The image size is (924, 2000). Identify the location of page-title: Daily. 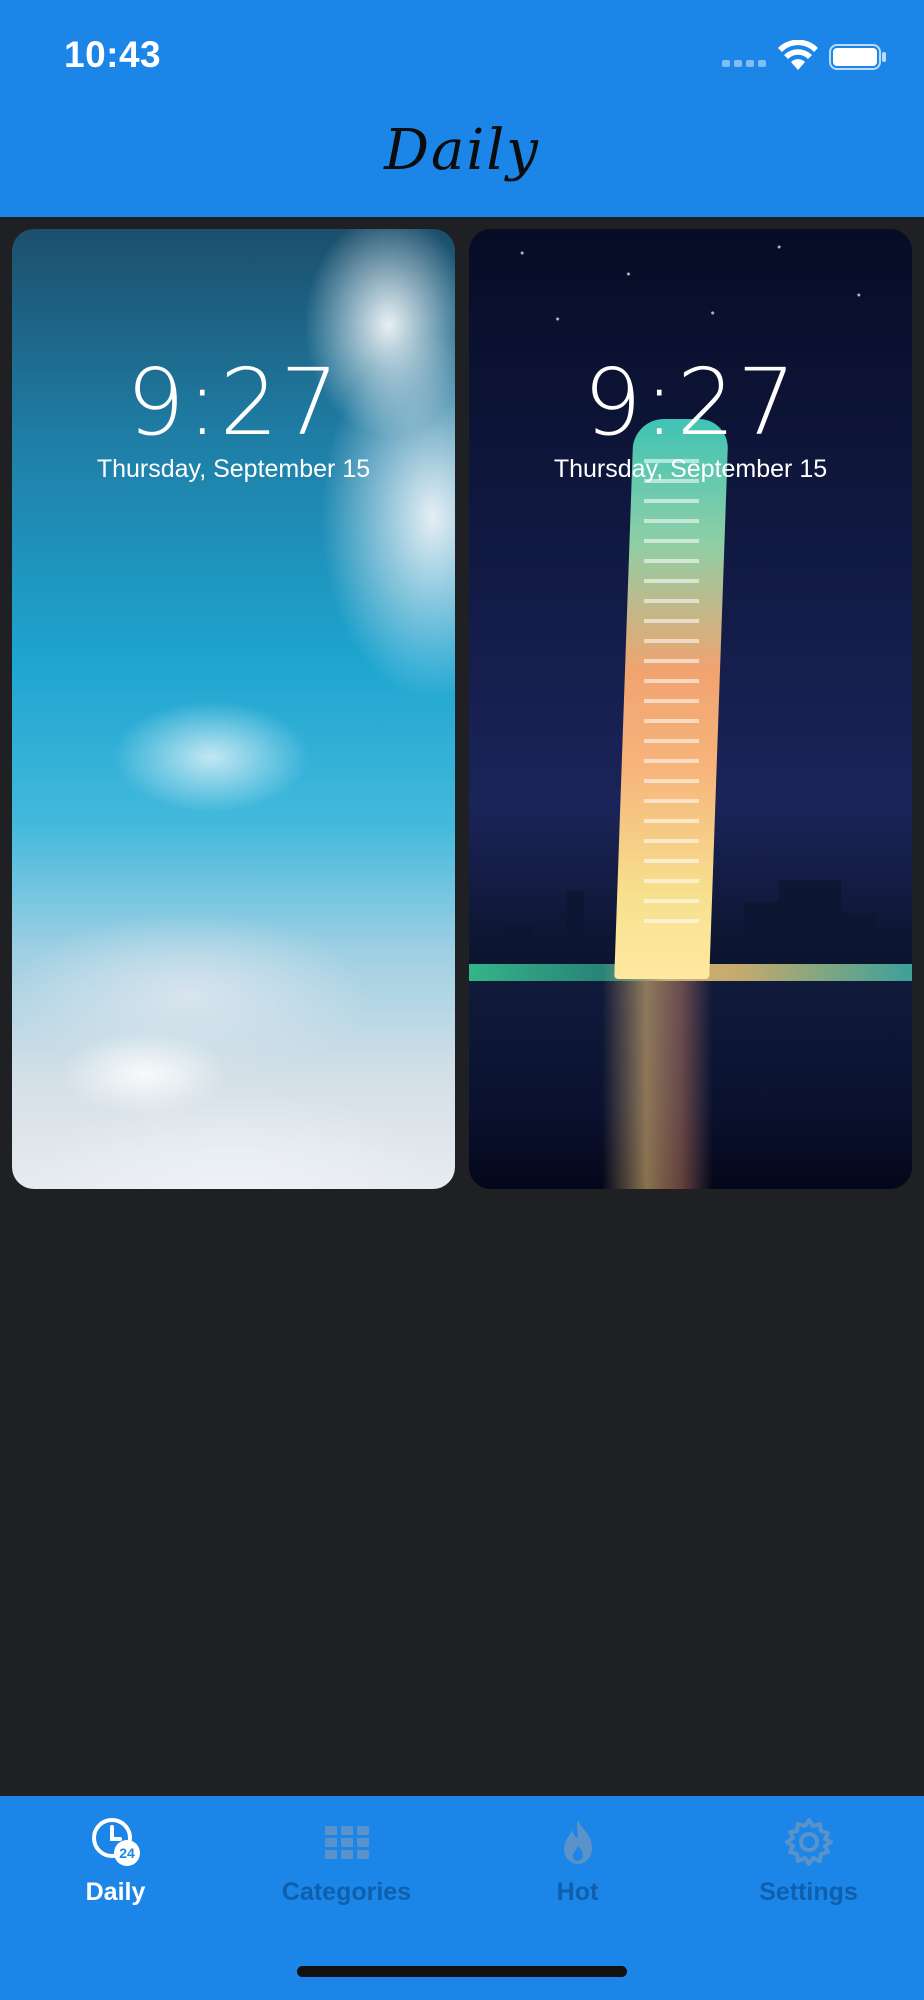
(462, 150).